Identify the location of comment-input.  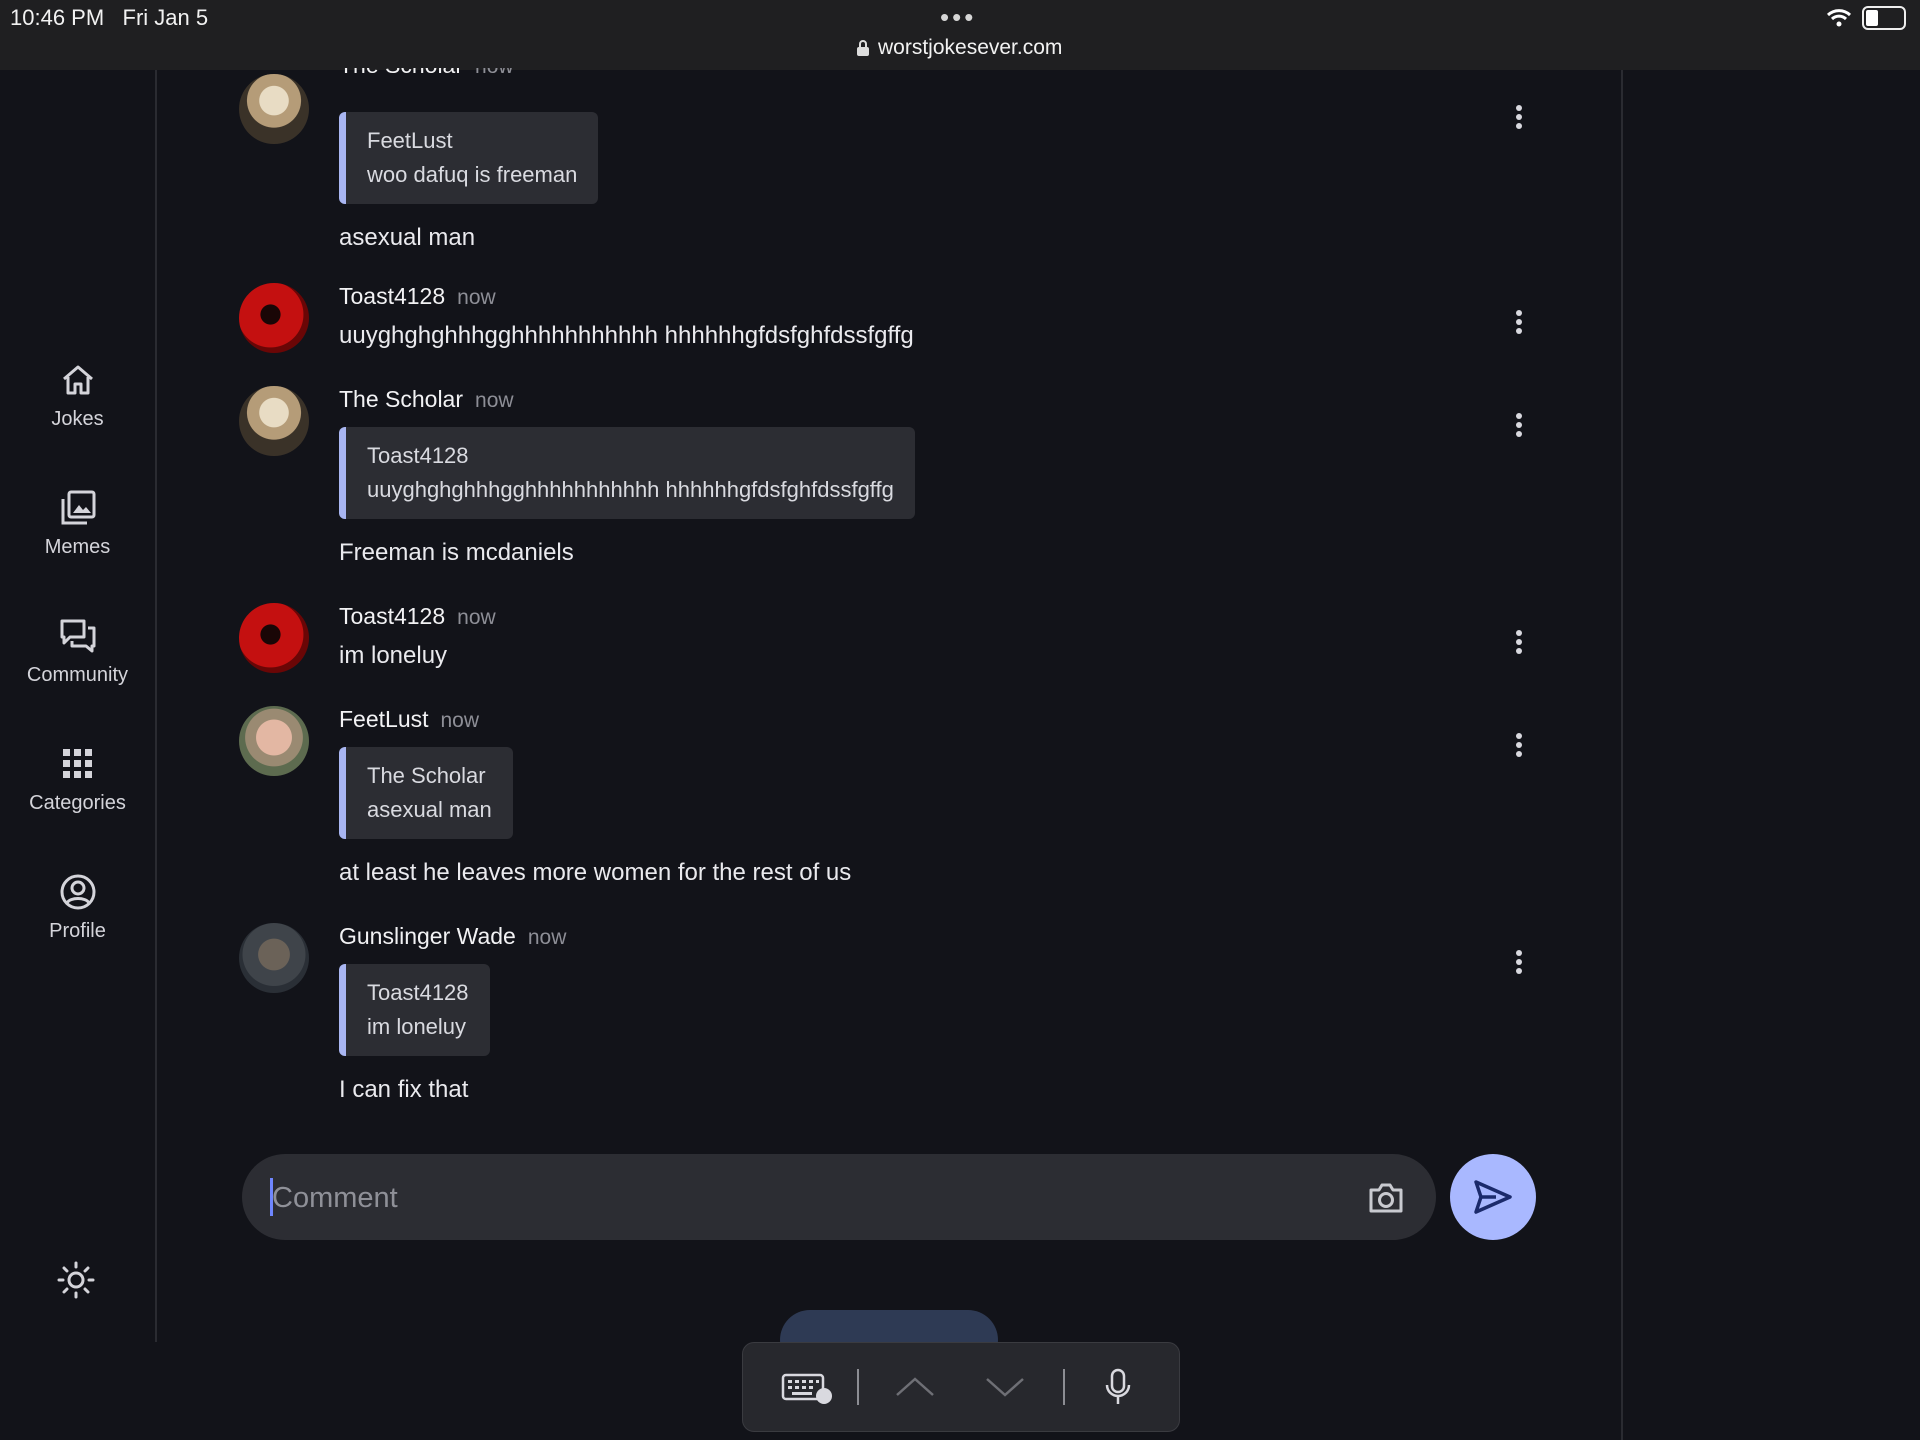
(787, 1198).